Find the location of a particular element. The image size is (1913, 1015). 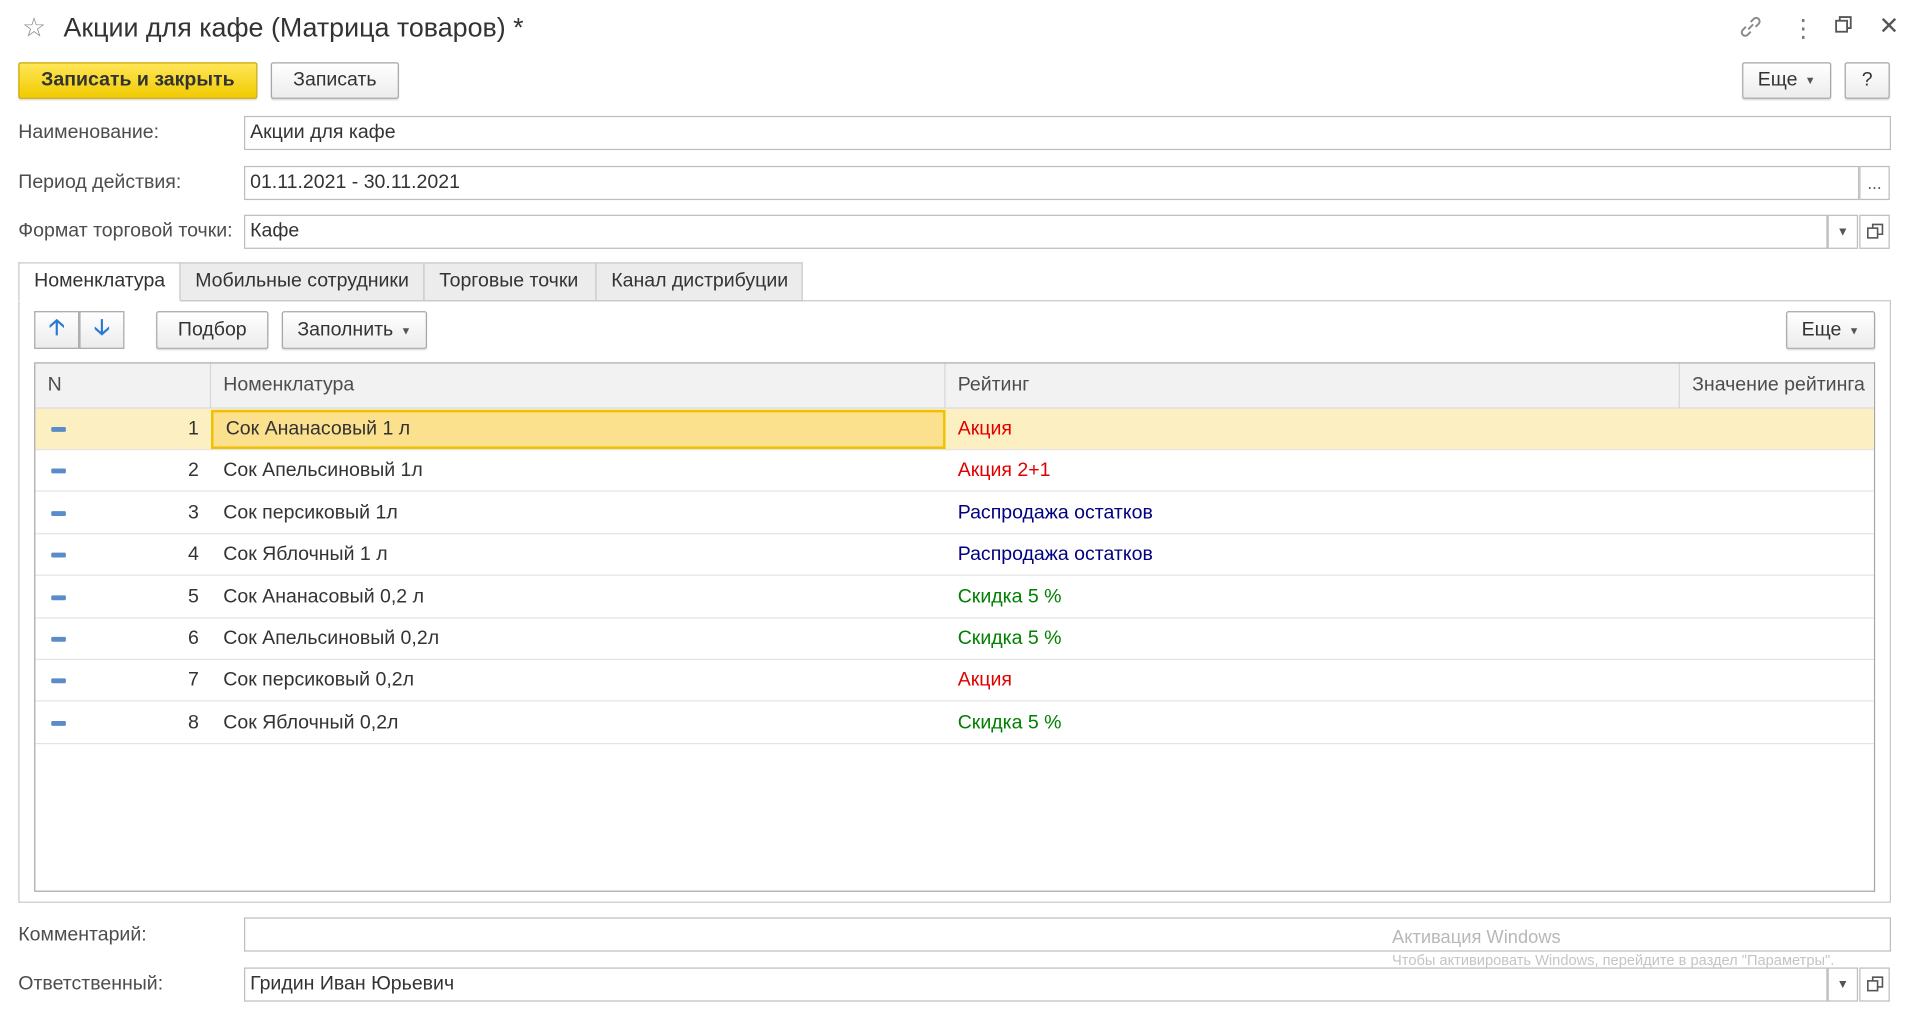

table-row: 3 Сок персиковый 1л Распродажа остатков is located at coordinates (954, 514).